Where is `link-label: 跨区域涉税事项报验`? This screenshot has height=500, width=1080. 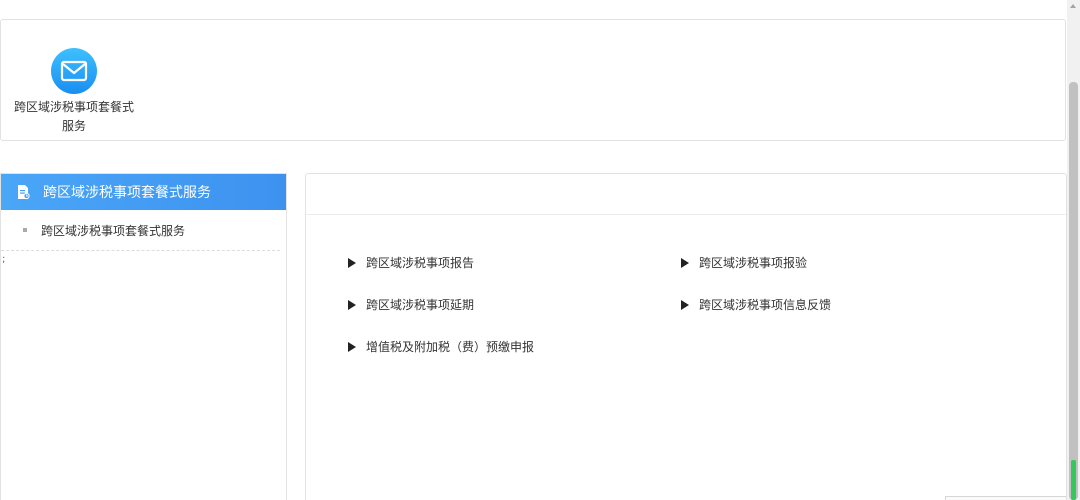 link-label: 跨区域涉税事项报验 is located at coordinates (753, 263).